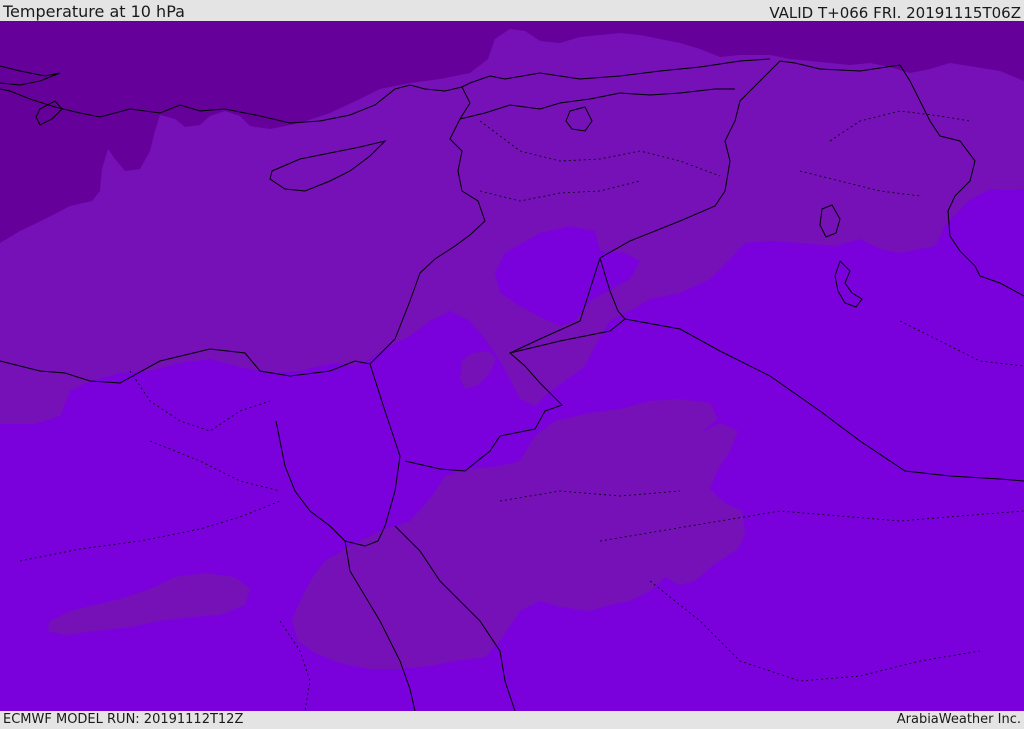 The image size is (1024, 729). I want to click on model-run: ECMWF MODEL RUN: 20191112T12Z, so click(123, 719).